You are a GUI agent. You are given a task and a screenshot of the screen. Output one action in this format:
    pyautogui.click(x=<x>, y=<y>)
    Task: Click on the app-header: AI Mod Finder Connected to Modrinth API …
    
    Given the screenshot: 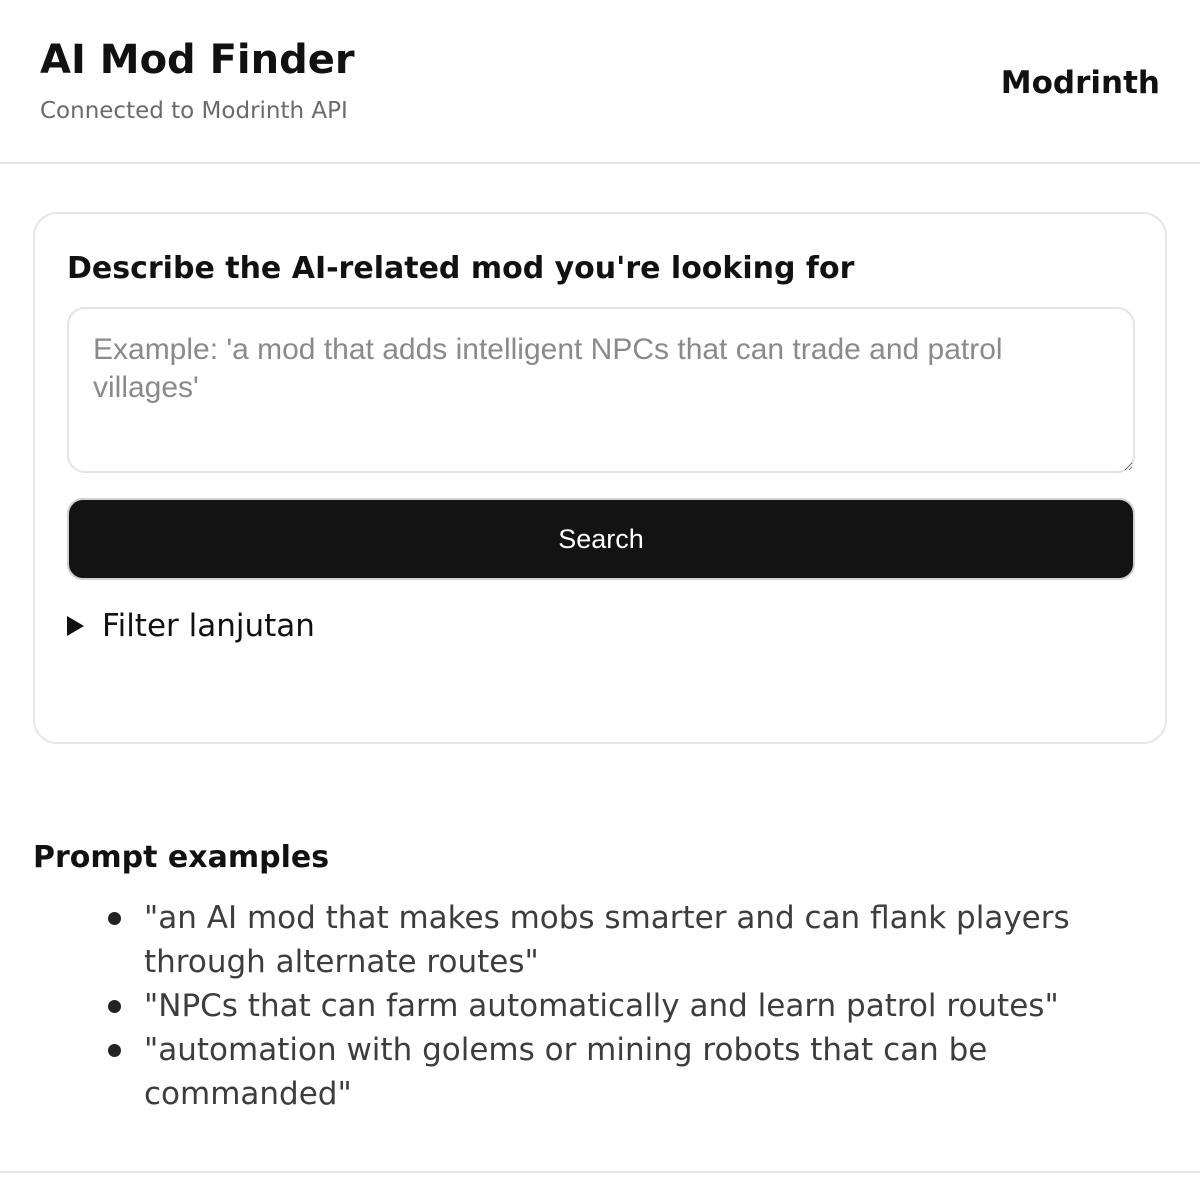 What is the action you would take?
    pyautogui.click(x=600, y=82)
    